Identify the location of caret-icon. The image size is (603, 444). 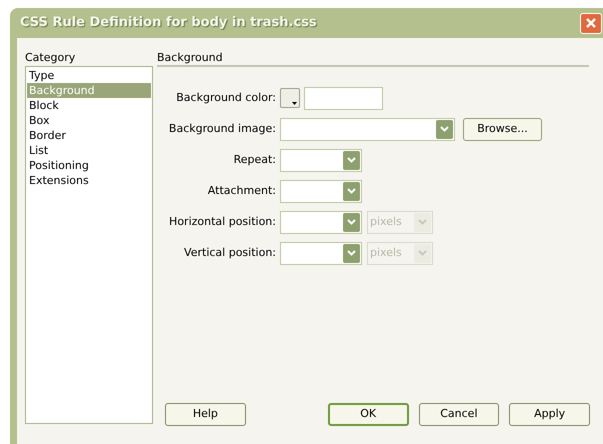
(294, 103).